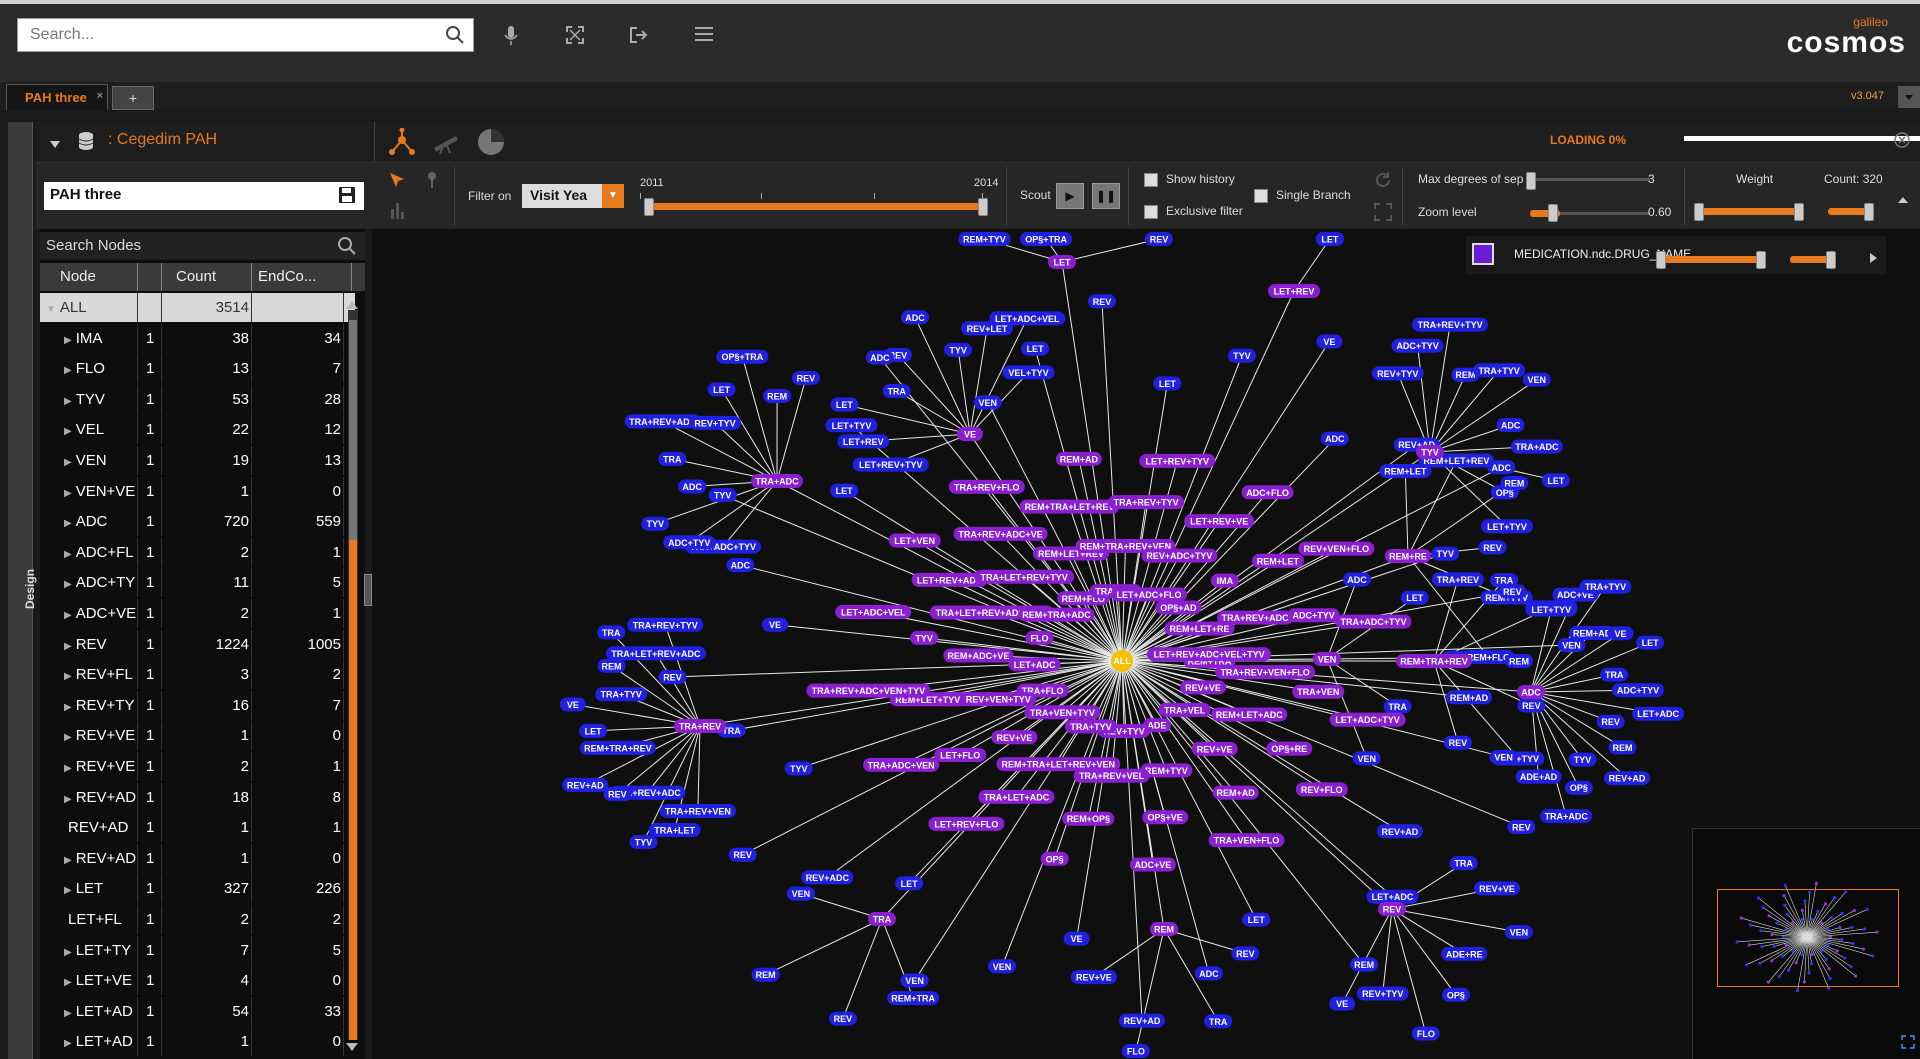 This screenshot has height=1059, width=1920. I want to click on graph-node: VEN, so click(1571, 644).